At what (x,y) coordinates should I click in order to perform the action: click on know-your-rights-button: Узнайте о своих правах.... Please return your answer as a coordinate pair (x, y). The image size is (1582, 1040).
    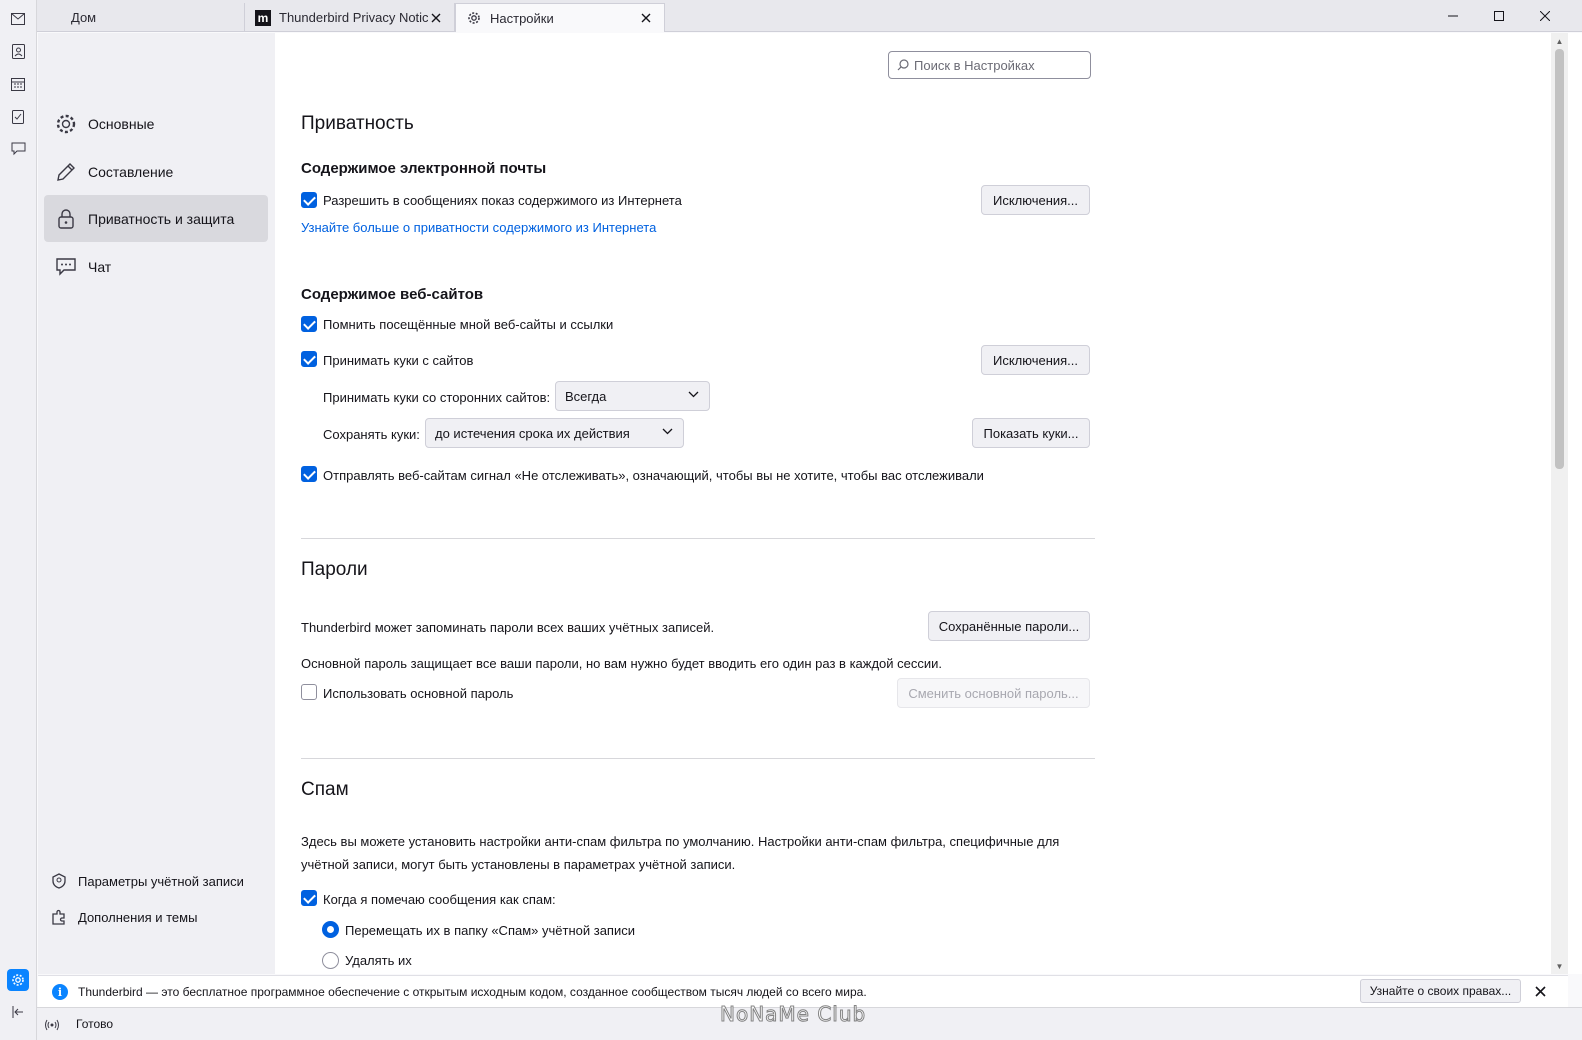
    Looking at the image, I should click on (1440, 991).